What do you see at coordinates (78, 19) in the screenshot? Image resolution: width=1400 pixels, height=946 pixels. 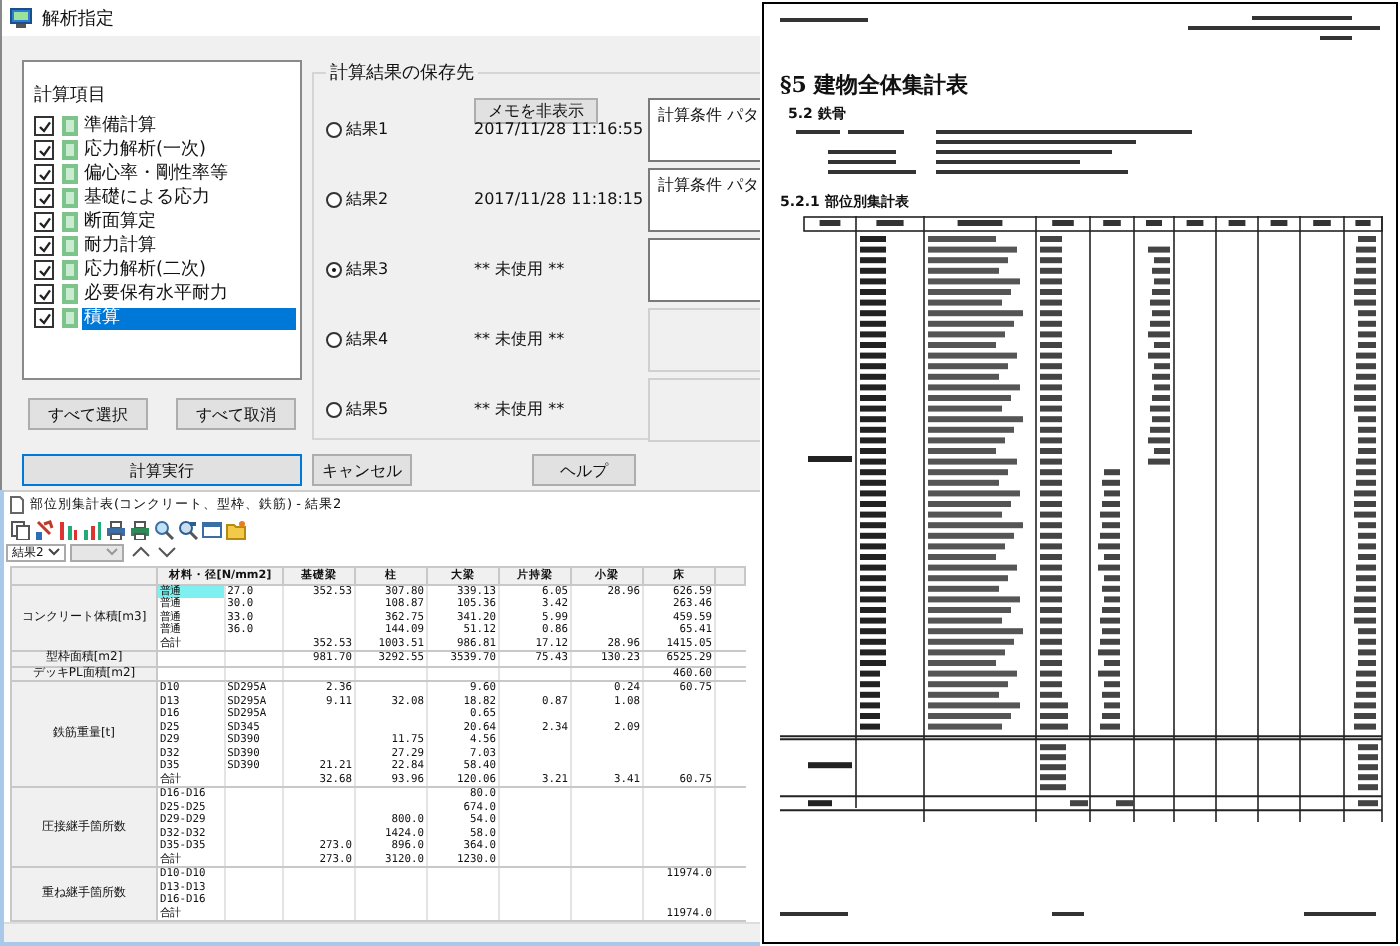 I see `window-title: 解析指定` at bounding box center [78, 19].